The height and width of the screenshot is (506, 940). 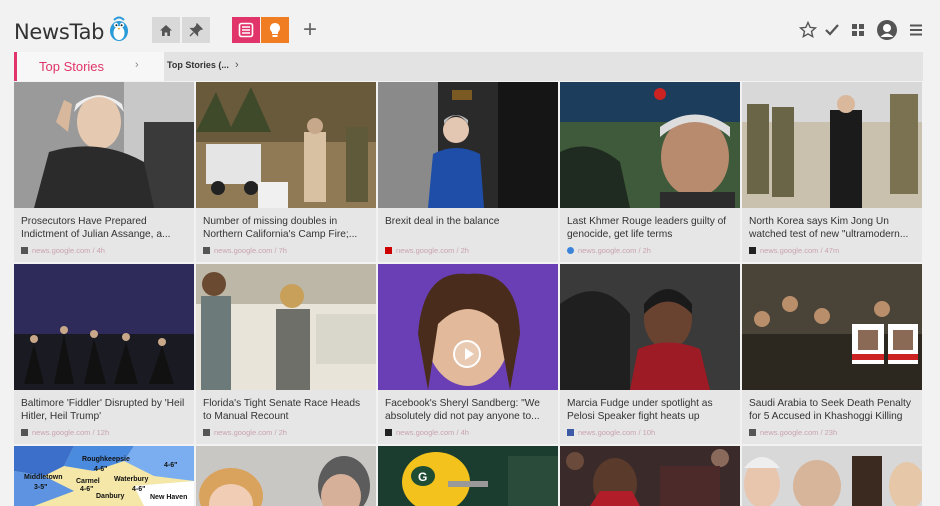 What do you see at coordinates (110, 496) in the screenshot?
I see `map-label: Danbury` at bounding box center [110, 496].